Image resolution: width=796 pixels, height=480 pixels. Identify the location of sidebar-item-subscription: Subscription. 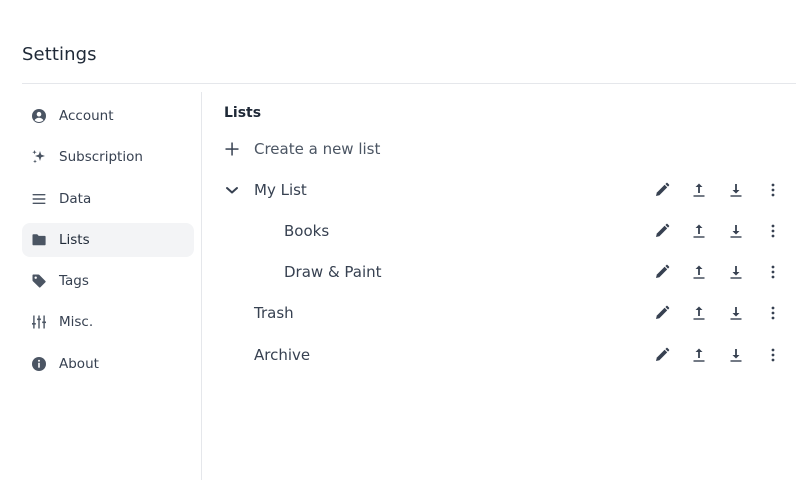
(108, 157).